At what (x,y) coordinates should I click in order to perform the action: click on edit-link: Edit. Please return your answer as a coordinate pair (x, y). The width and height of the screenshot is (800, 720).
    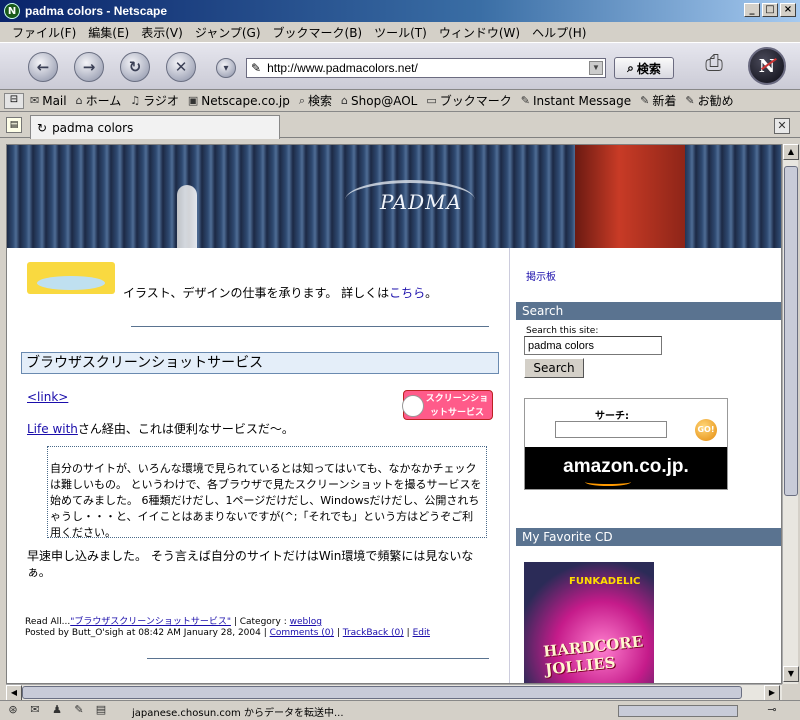
    Looking at the image, I should click on (421, 633).